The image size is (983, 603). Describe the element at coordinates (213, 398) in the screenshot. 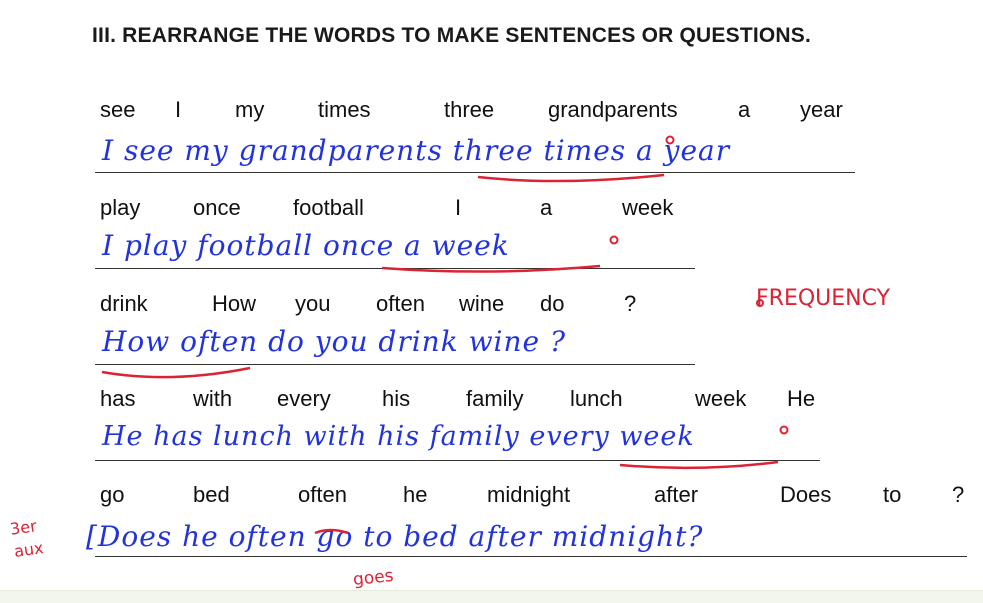

I see `word: with` at that location.